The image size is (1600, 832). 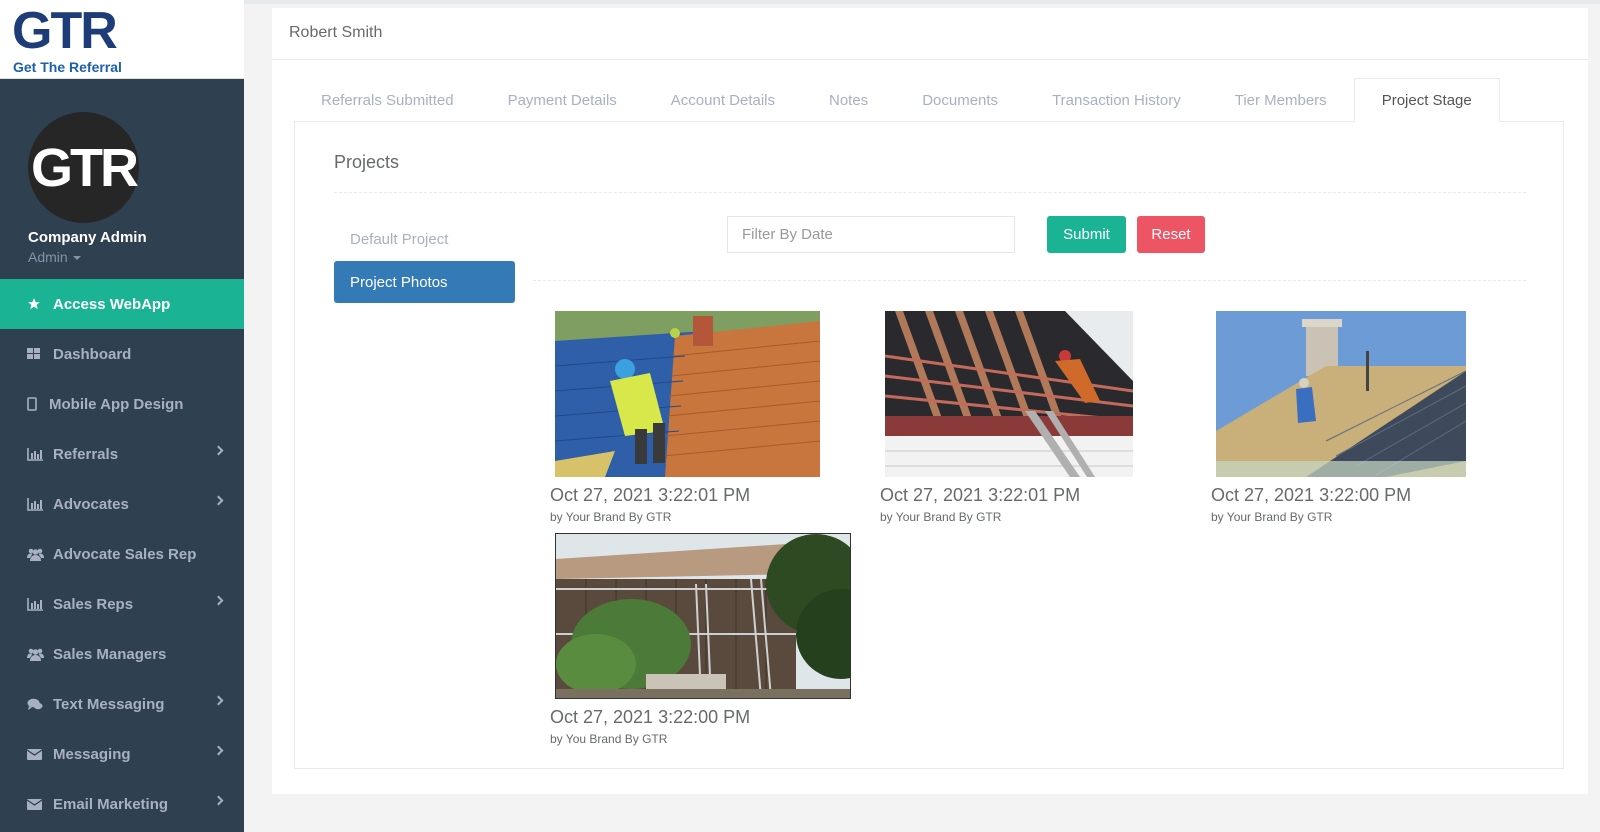 What do you see at coordinates (65, 31) in the screenshot?
I see `logo-mark: GTR` at bounding box center [65, 31].